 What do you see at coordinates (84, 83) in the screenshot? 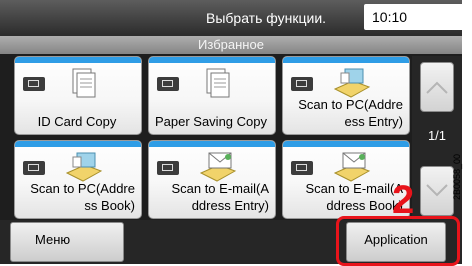
I see `id-card-copy-icon` at bounding box center [84, 83].